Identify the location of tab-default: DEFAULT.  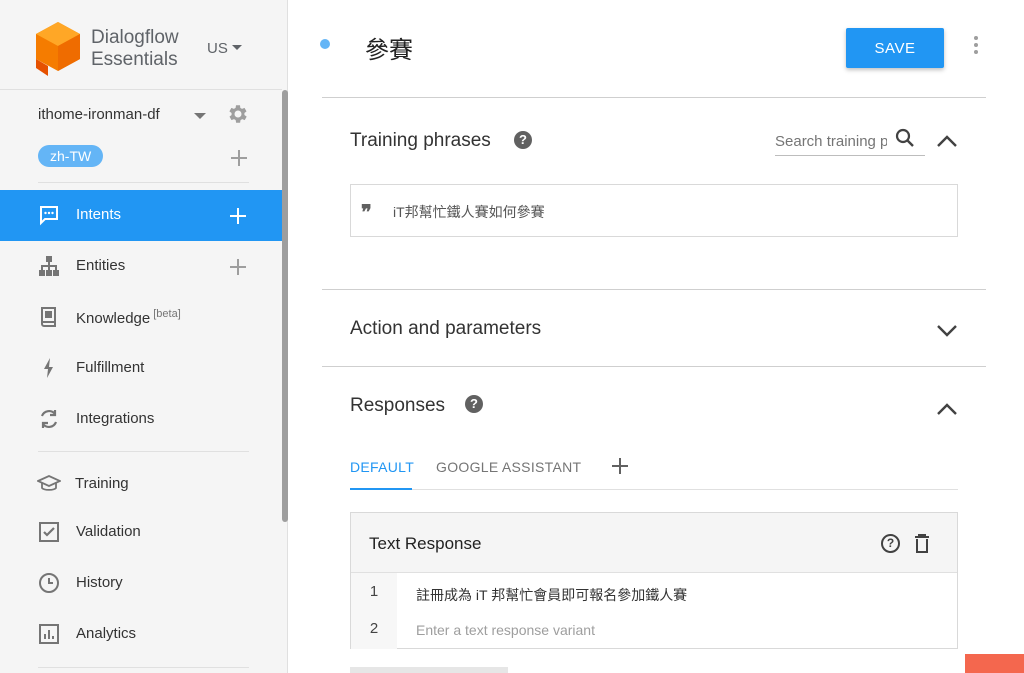
(382, 474).